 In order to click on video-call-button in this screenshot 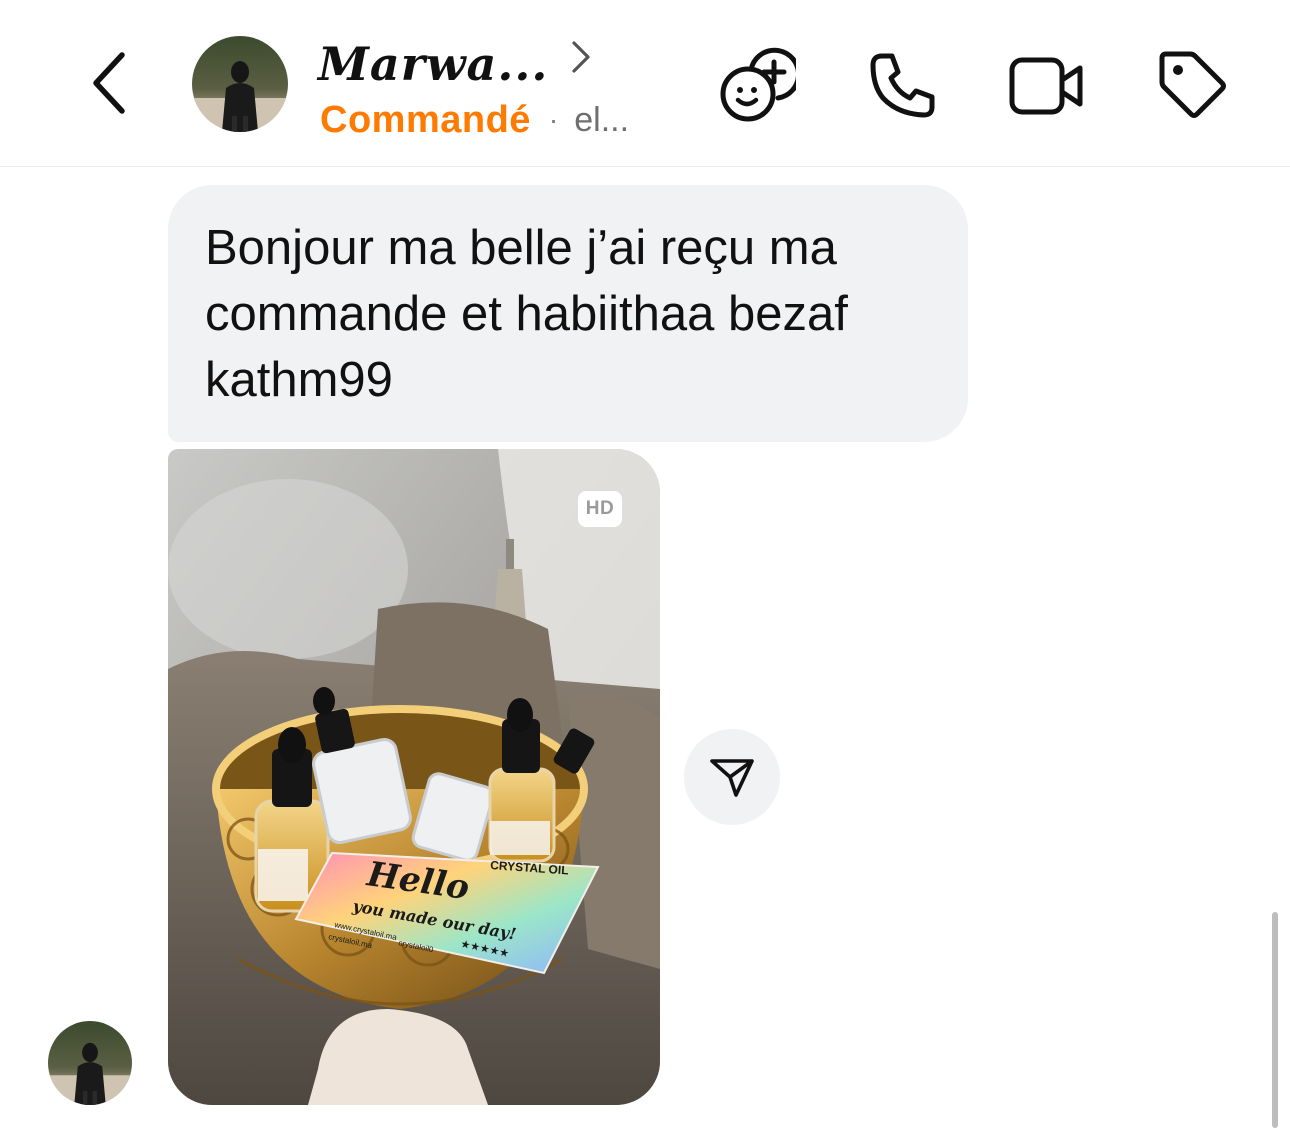, I will do `click(1046, 86)`.